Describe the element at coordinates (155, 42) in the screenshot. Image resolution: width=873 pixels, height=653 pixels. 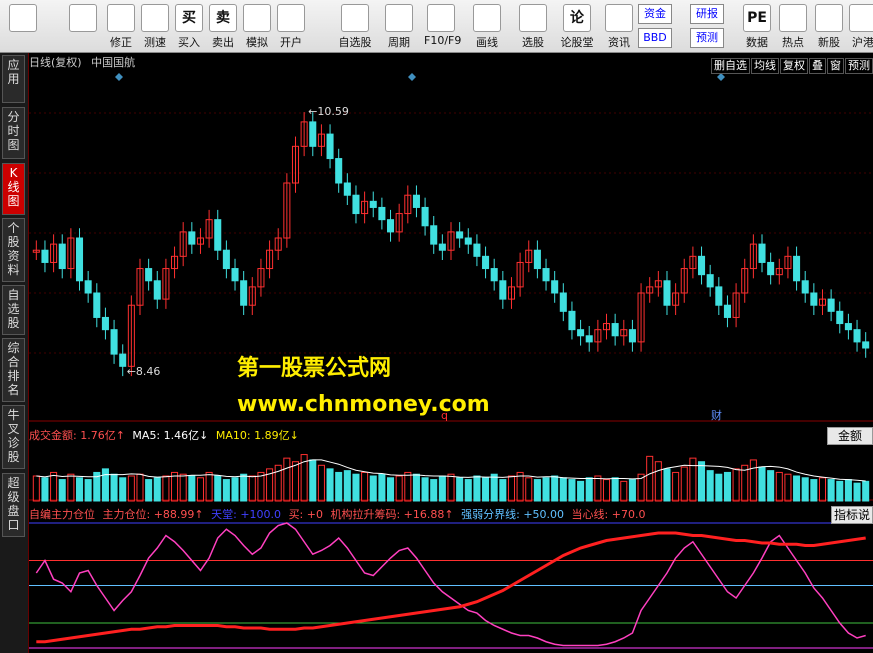
I see `toolbar-button-label: 测速` at that location.